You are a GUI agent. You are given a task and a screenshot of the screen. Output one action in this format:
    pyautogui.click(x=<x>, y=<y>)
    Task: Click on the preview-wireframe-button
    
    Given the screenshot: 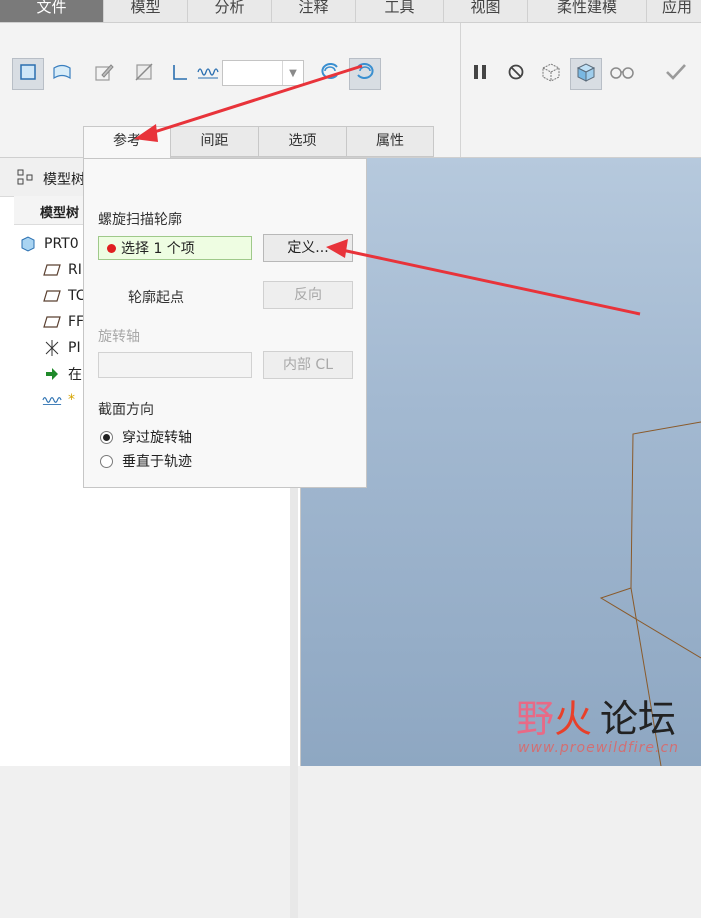 What is the action you would take?
    pyautogui.click(x=551, y=74)
    